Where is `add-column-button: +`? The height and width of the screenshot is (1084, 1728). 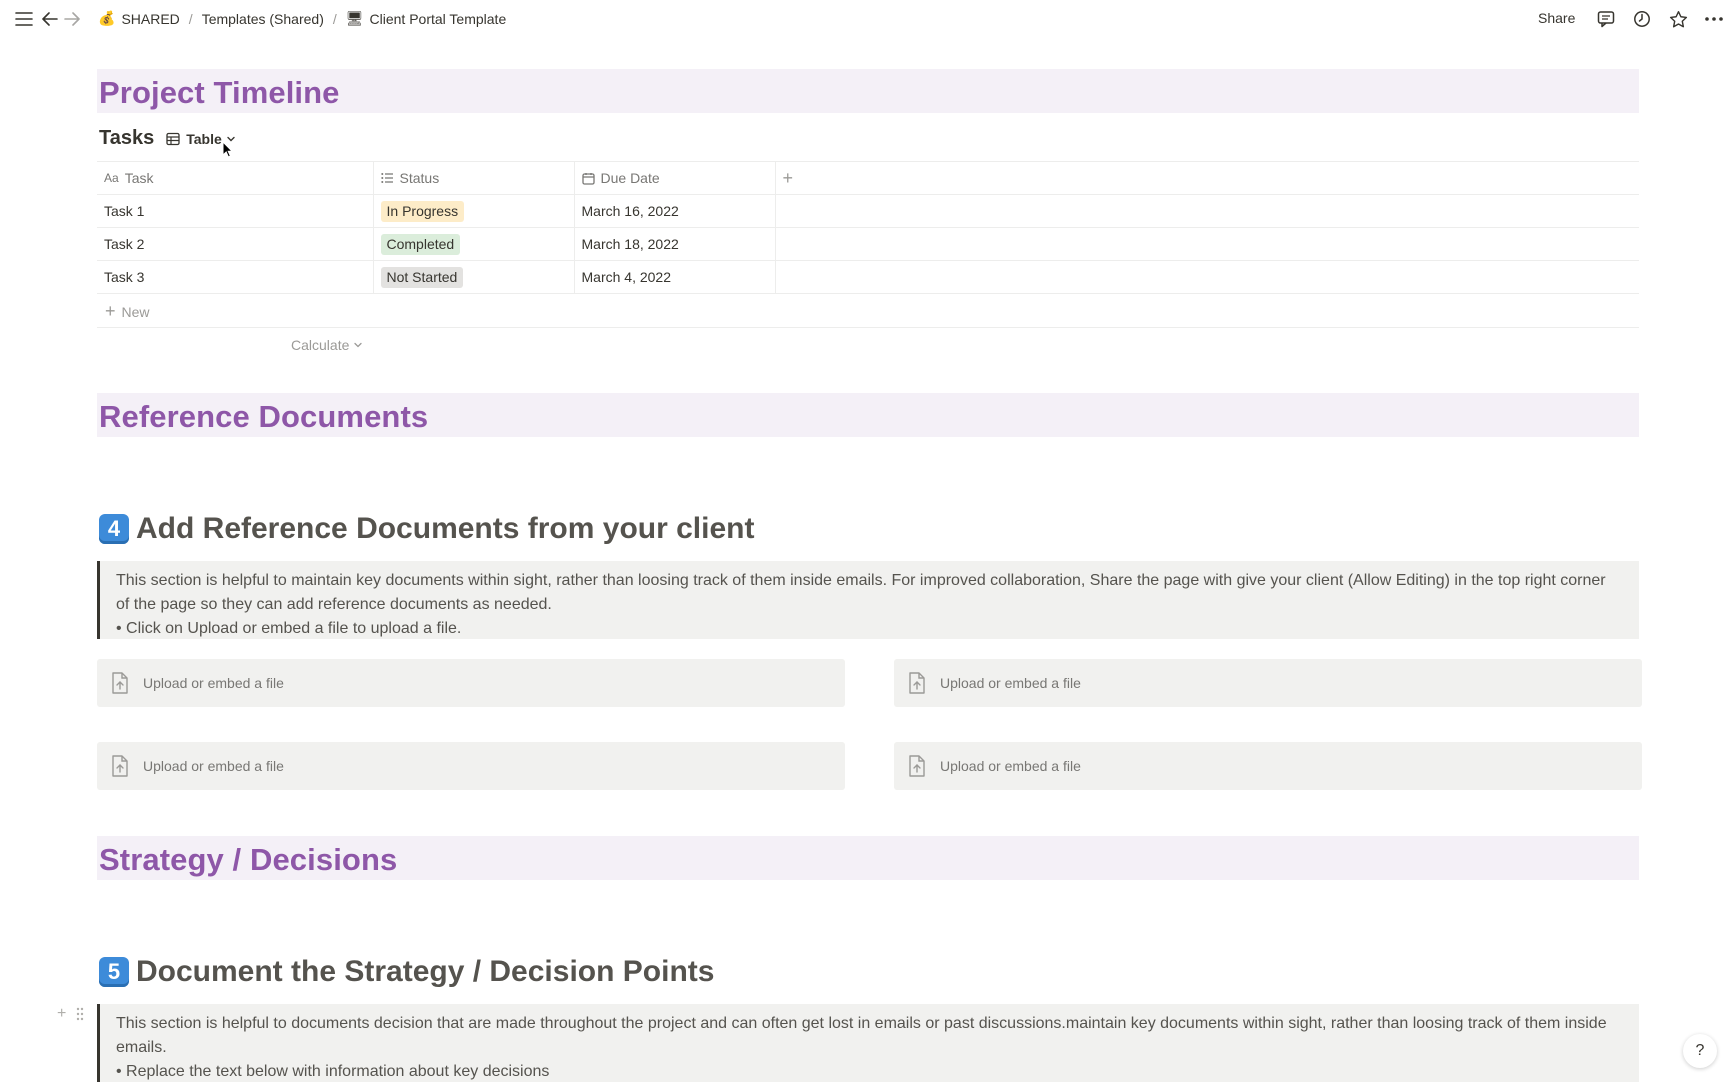 add-column-button: + is located at coordinates (1206, 178).